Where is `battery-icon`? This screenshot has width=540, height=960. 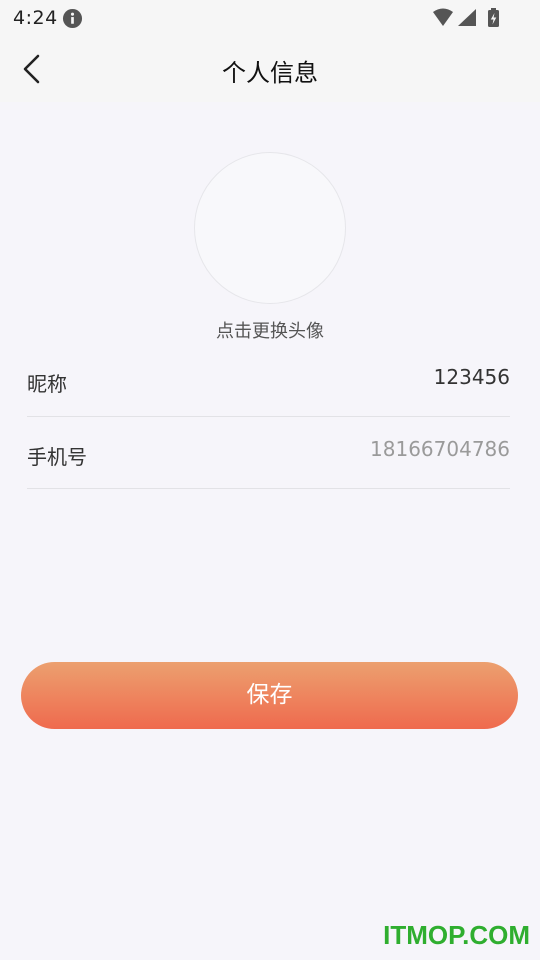 battery-icon is located at coordinates (493, 17).